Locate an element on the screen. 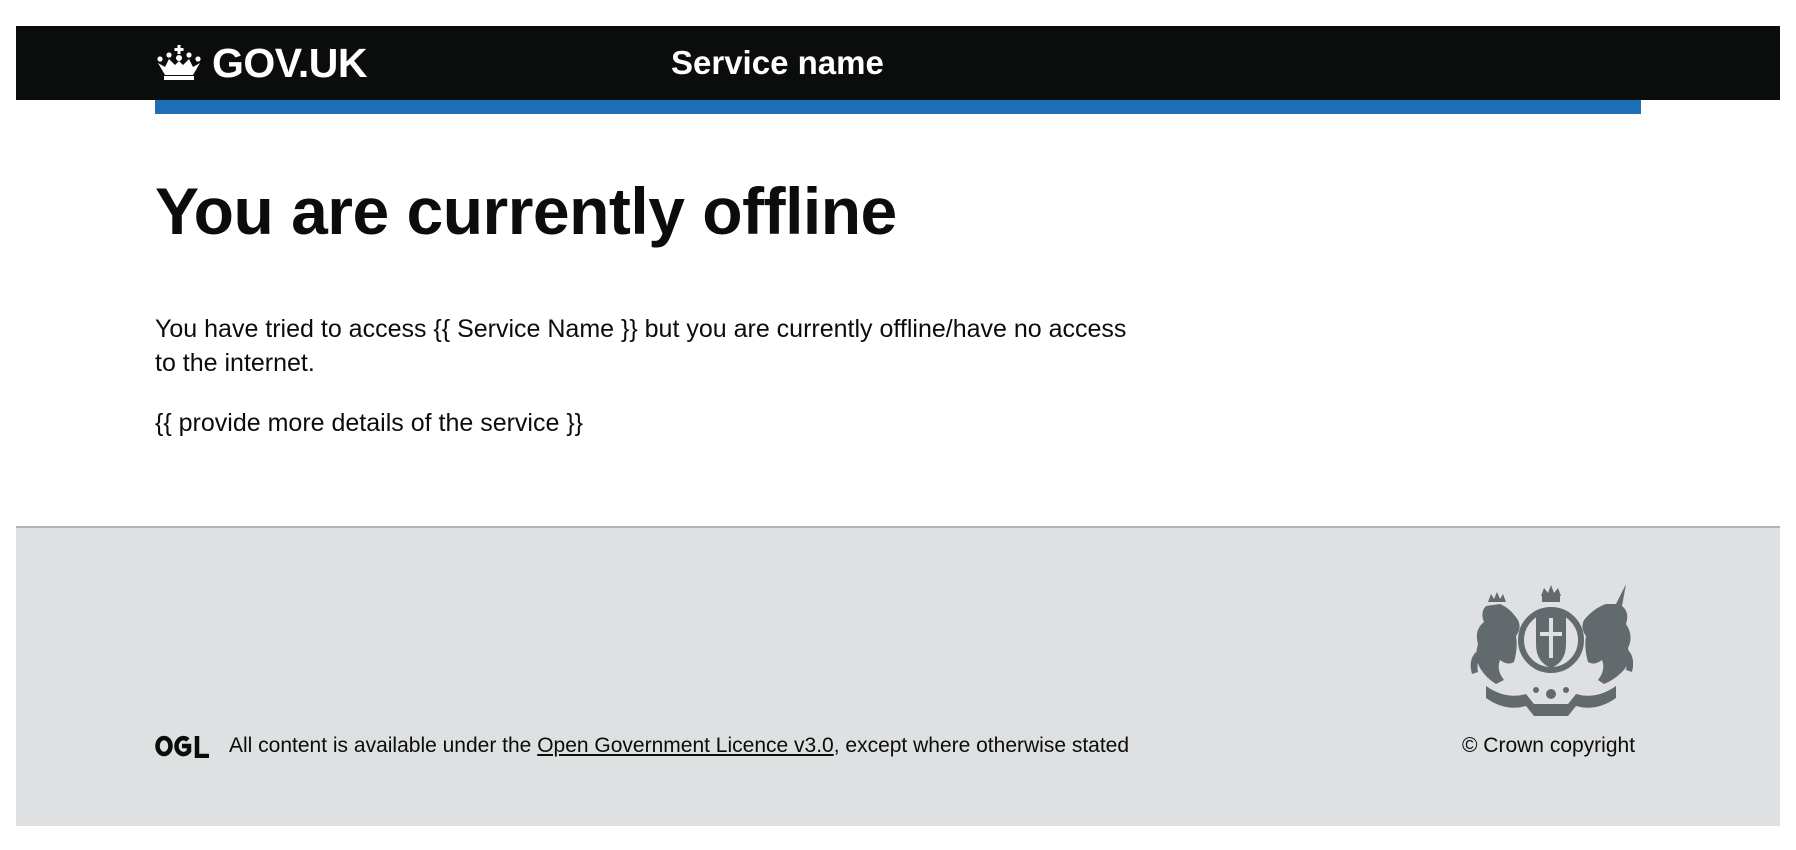 This screenshot has height=850, width=1796. licence-link: Open Government Licence v3.0 is located at coordinates (685, 745).